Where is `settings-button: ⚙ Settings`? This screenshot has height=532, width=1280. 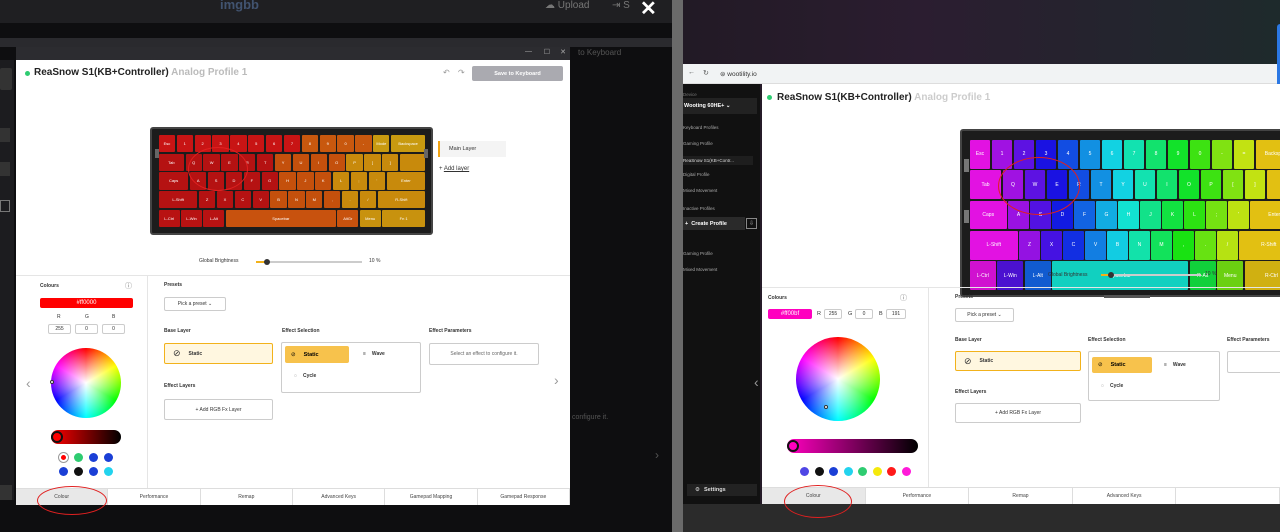
settings-button: ⚙ Settings is located at coordinates (722, 490).